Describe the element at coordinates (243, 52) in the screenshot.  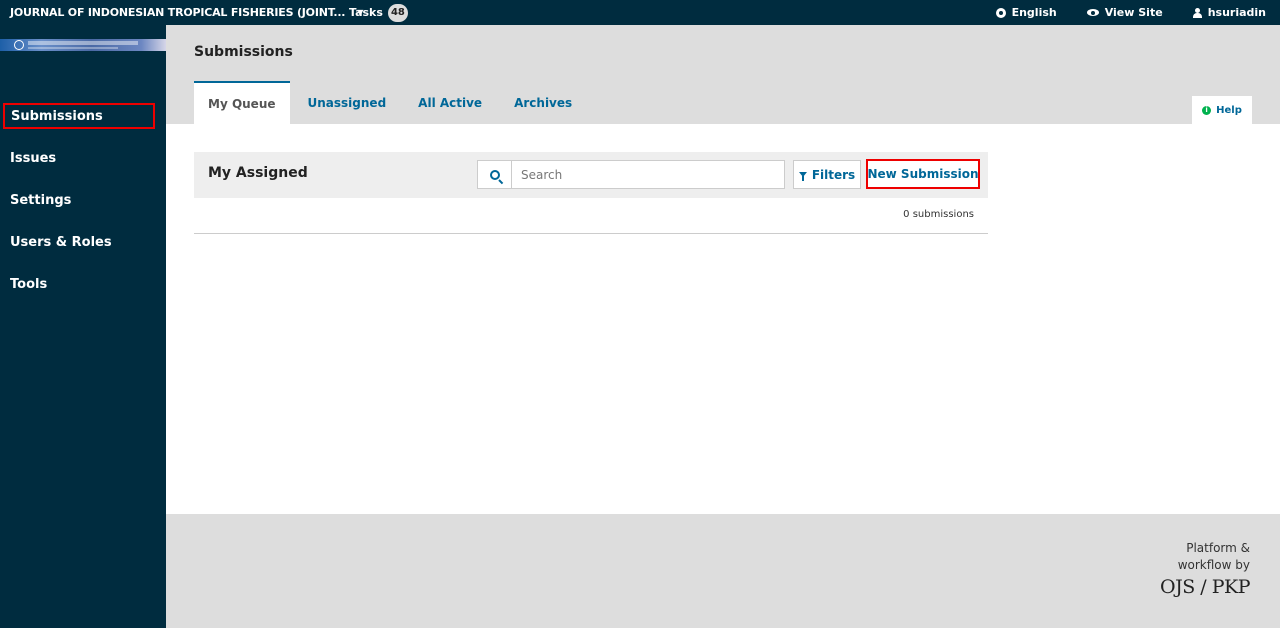
I see `page-title: Submissions` at that location.